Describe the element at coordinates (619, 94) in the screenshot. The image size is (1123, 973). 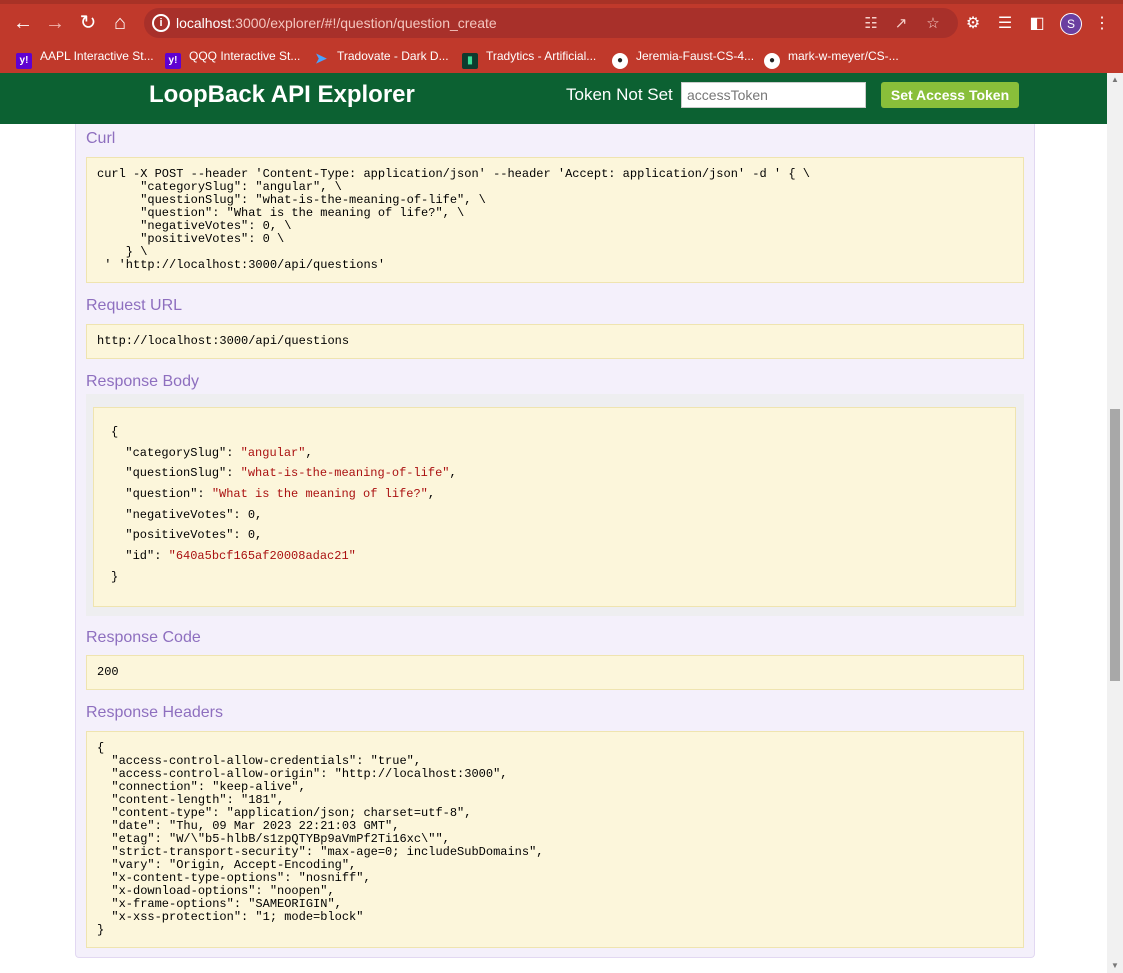
I see `token-status: Token Not Set` at that location.